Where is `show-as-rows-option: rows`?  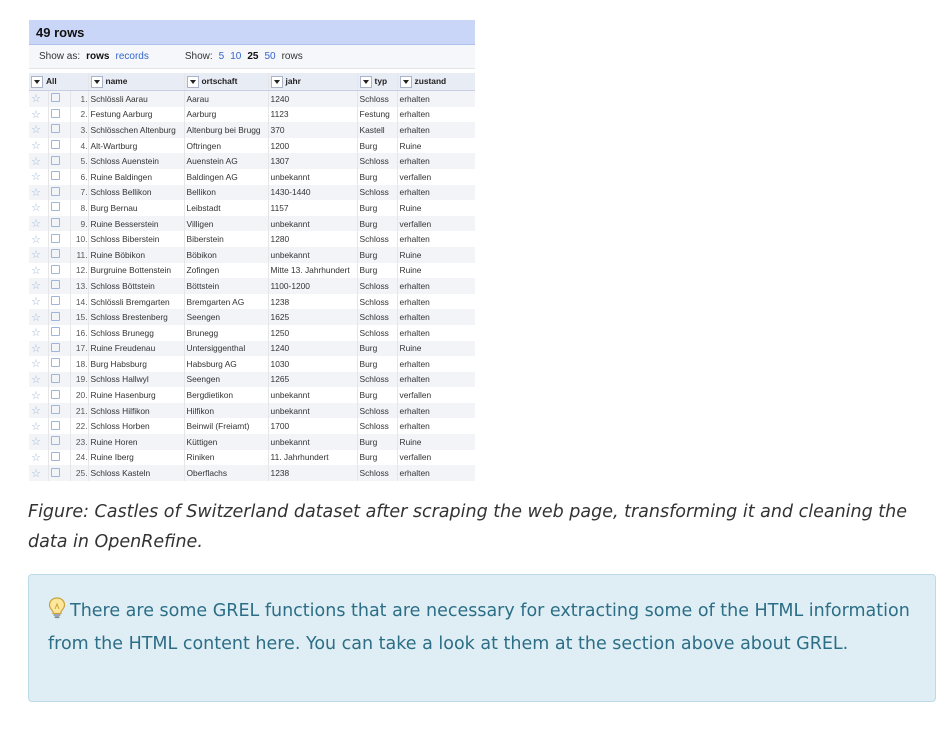
show-as-rows-option: rows is located at coordinates (97, 56).